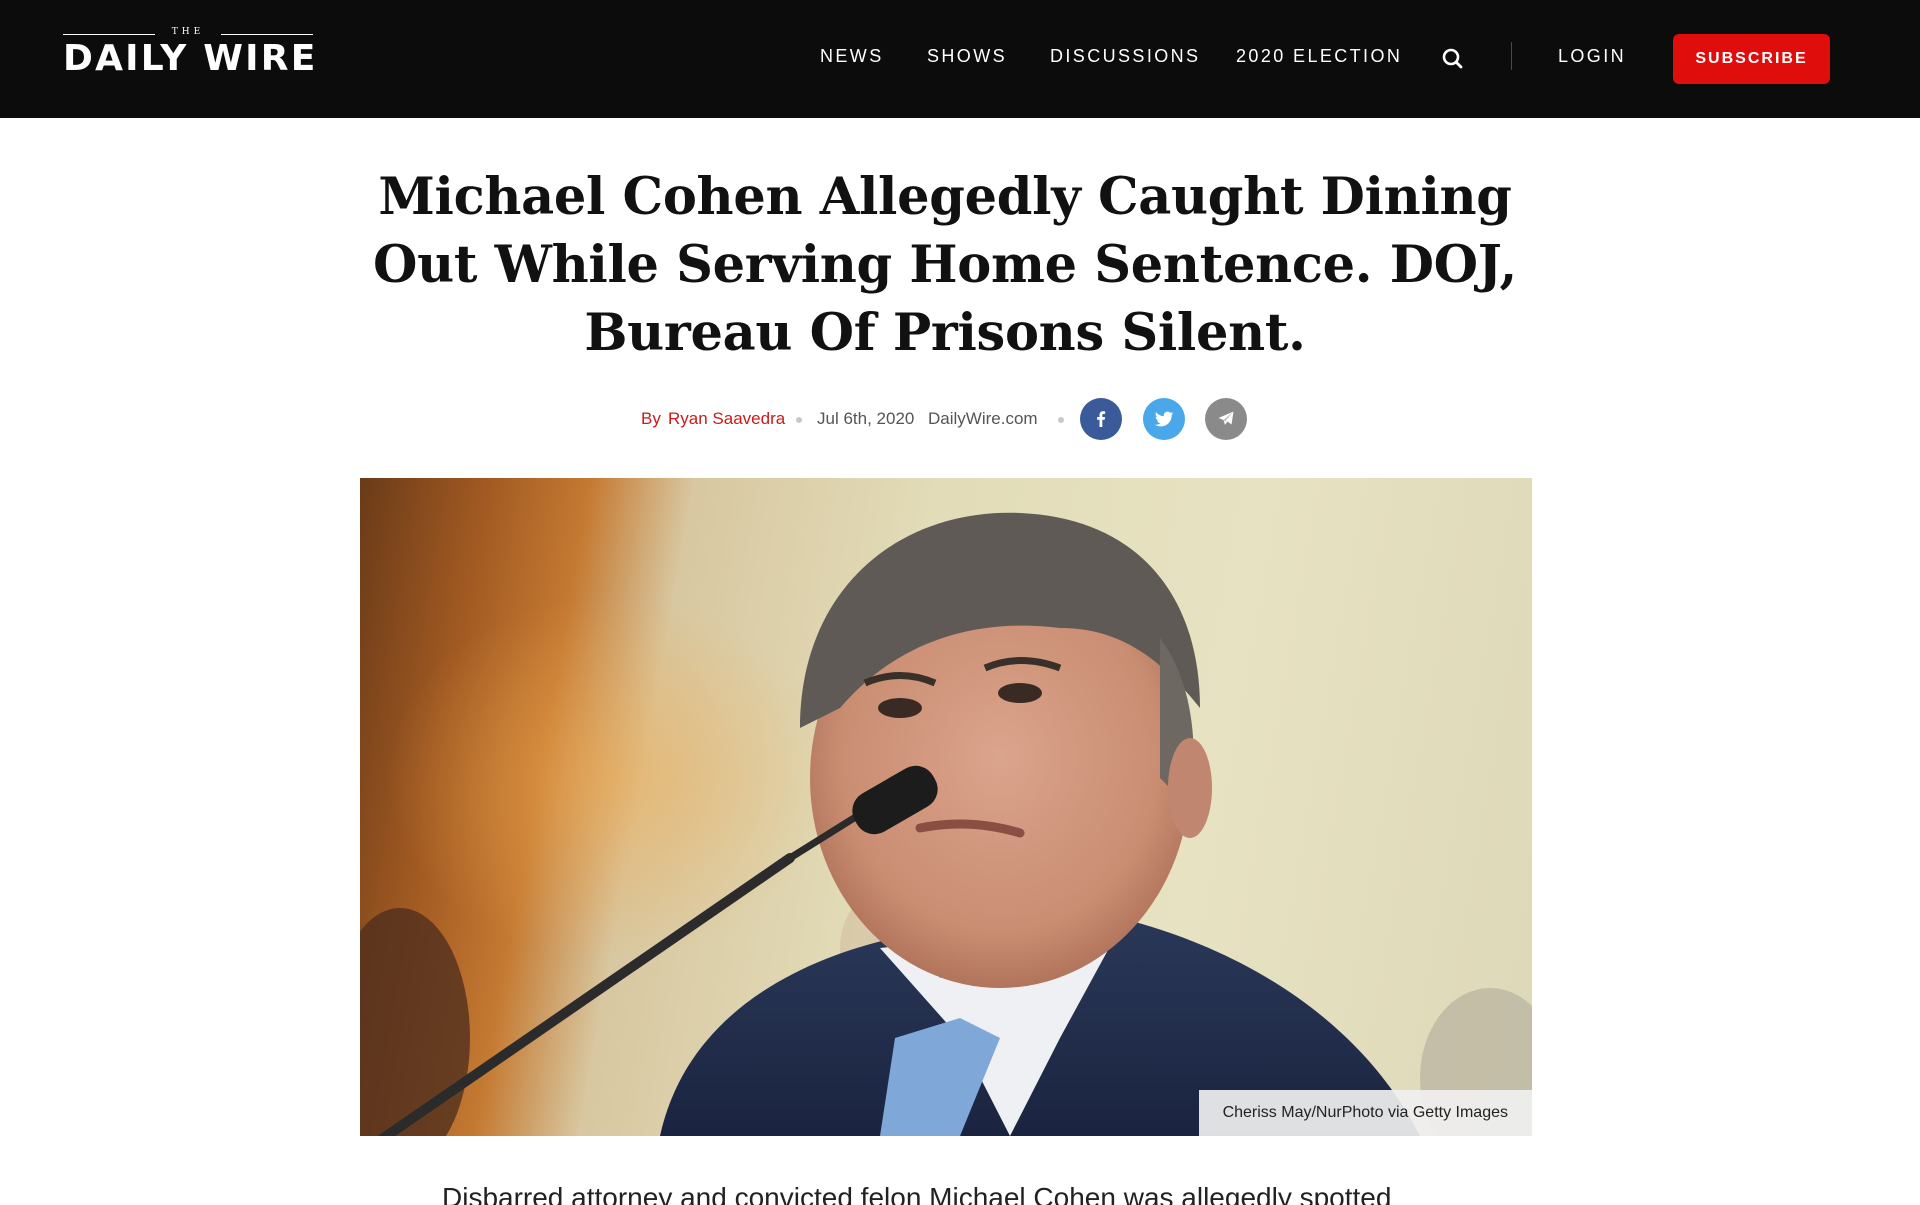  I want to click on nav-item-shows: SHOWS, so click(967, 56).